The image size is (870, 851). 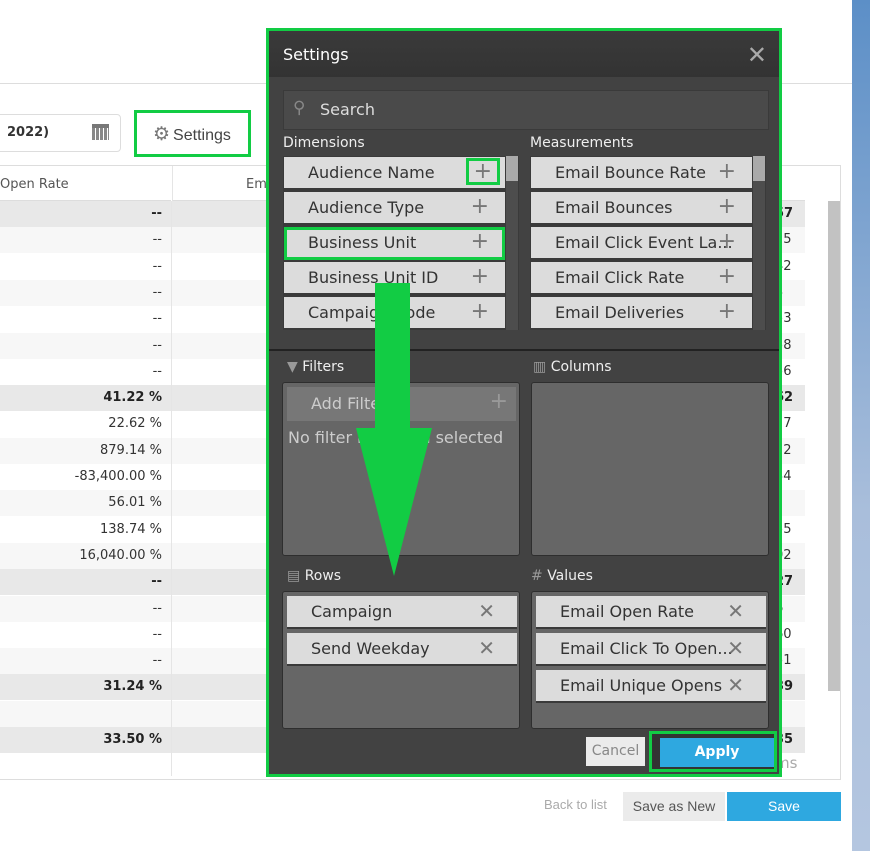 I want to click on list-item: Email Click Rate +, so click(x=641, y=278).